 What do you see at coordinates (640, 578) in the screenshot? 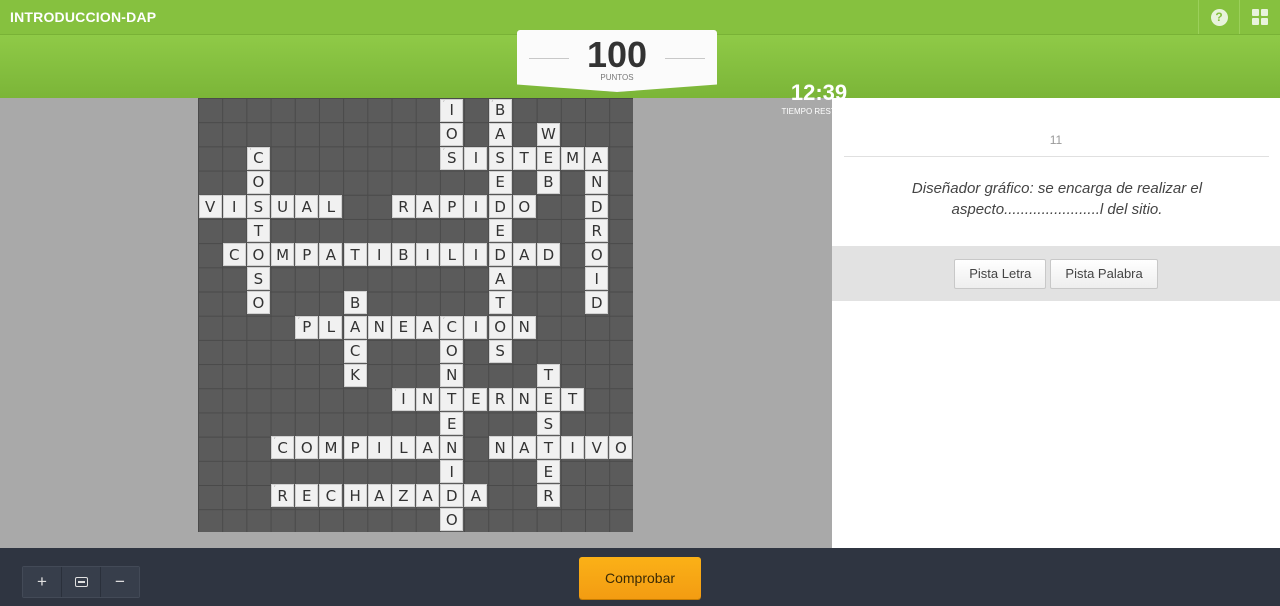
I see `check-button: Comprobar` at bounding box center [640, 578].